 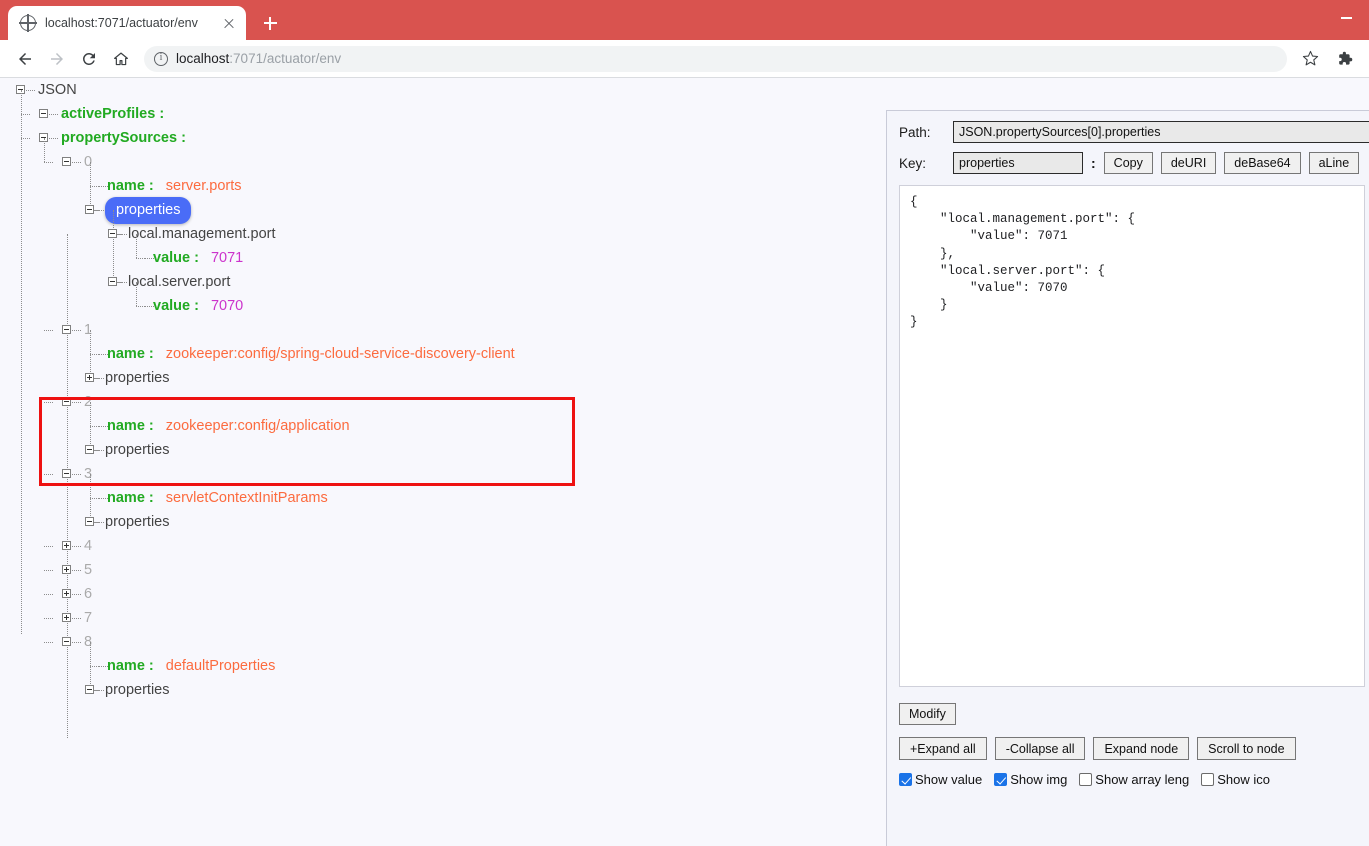 What do you see at coordinates (121, 23) in the screenshot?
I see `tab-title: localhost:7071/actuator/env` at bounding box center [121, 23].